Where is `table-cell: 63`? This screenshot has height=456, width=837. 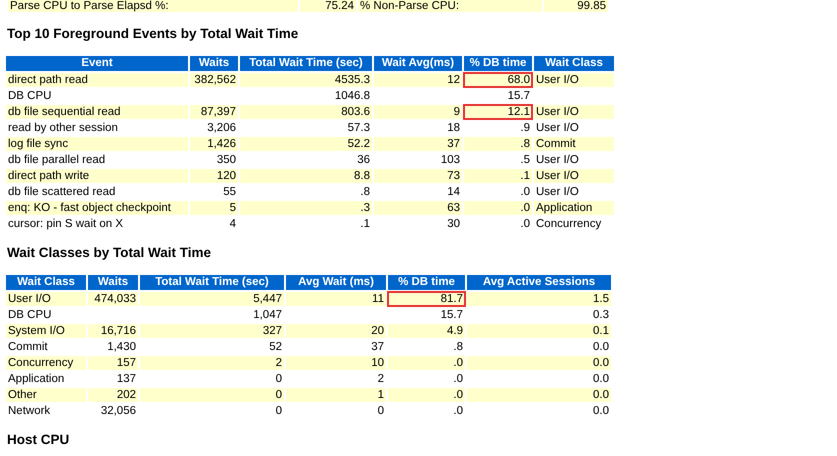 table-cell: 63 is located at coordinates (418, 208).